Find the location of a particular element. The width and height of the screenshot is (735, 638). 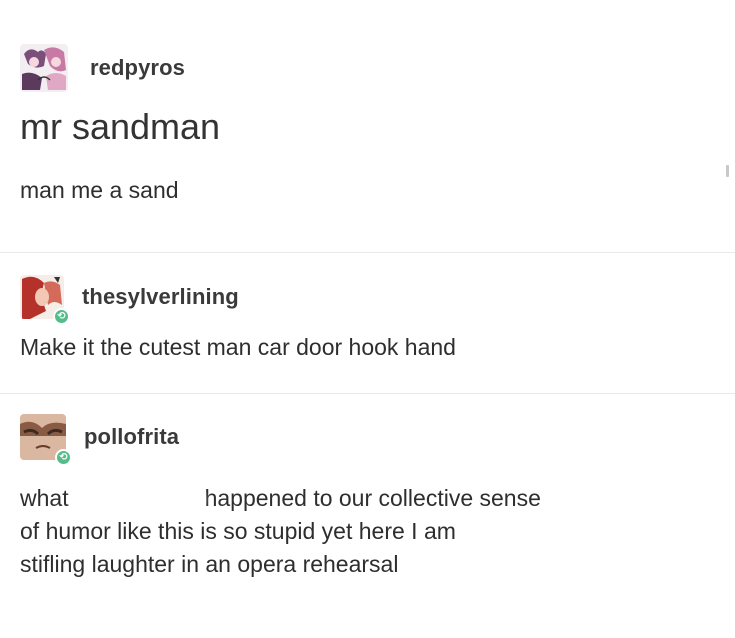

post-body: man me a sand is located at coordinates (99, 190).